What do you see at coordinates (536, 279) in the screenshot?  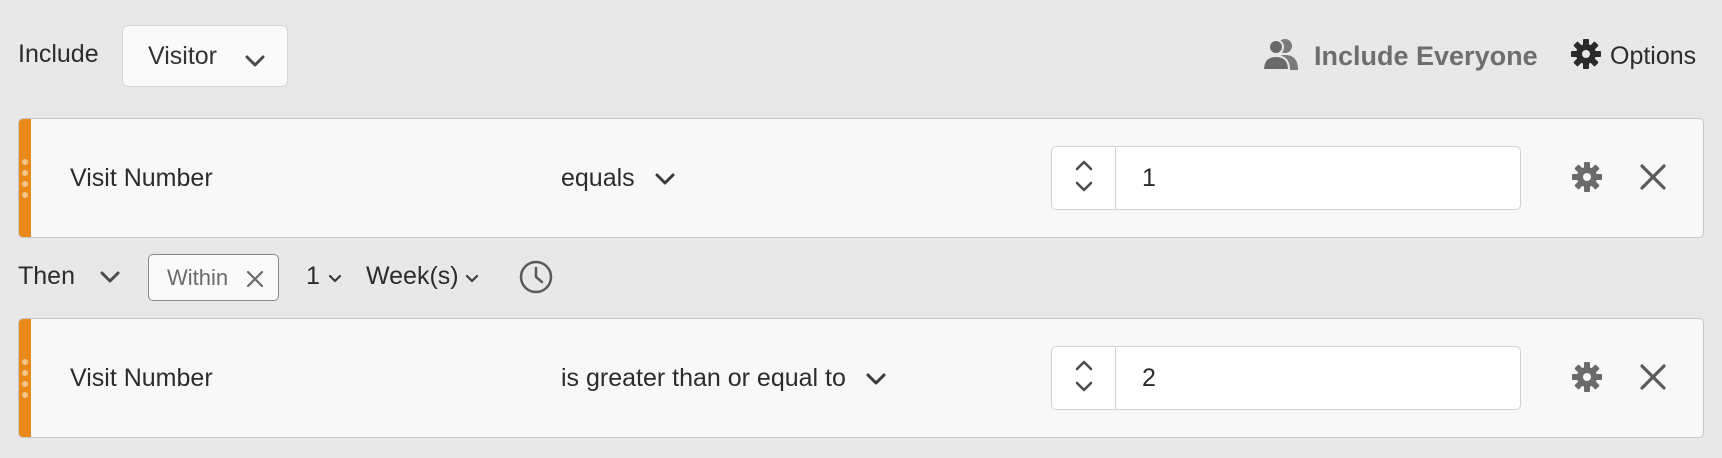 I see `clock-icon` at bounding box center [536, 279].